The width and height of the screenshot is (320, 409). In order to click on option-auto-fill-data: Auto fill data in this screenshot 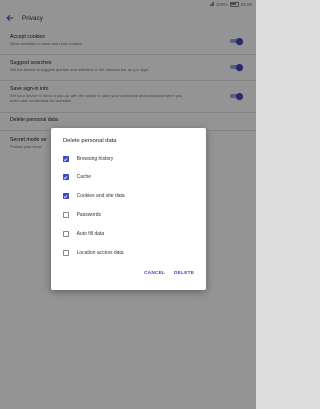, I will do `click(83, 234)`.